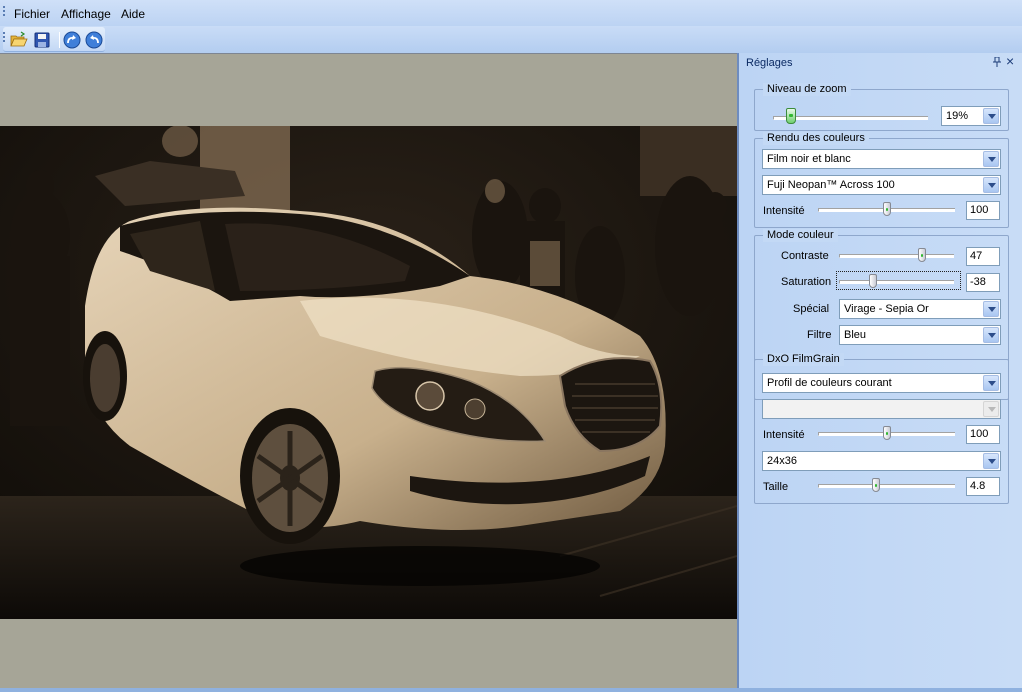 This screenshot has width=1022, height=692. Describe the element at coordinates (32, 14) in the screenshot. I see `menu-fichier: Fichier` at that location.